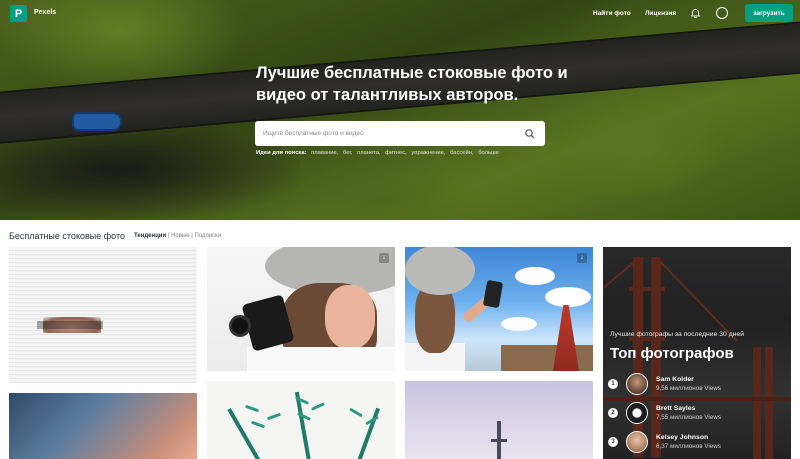 This screenshot has height=459, width=800. Describe the element at coordinates (722, 13) in the screenshot. I see `user-avatar-icon` at that location.